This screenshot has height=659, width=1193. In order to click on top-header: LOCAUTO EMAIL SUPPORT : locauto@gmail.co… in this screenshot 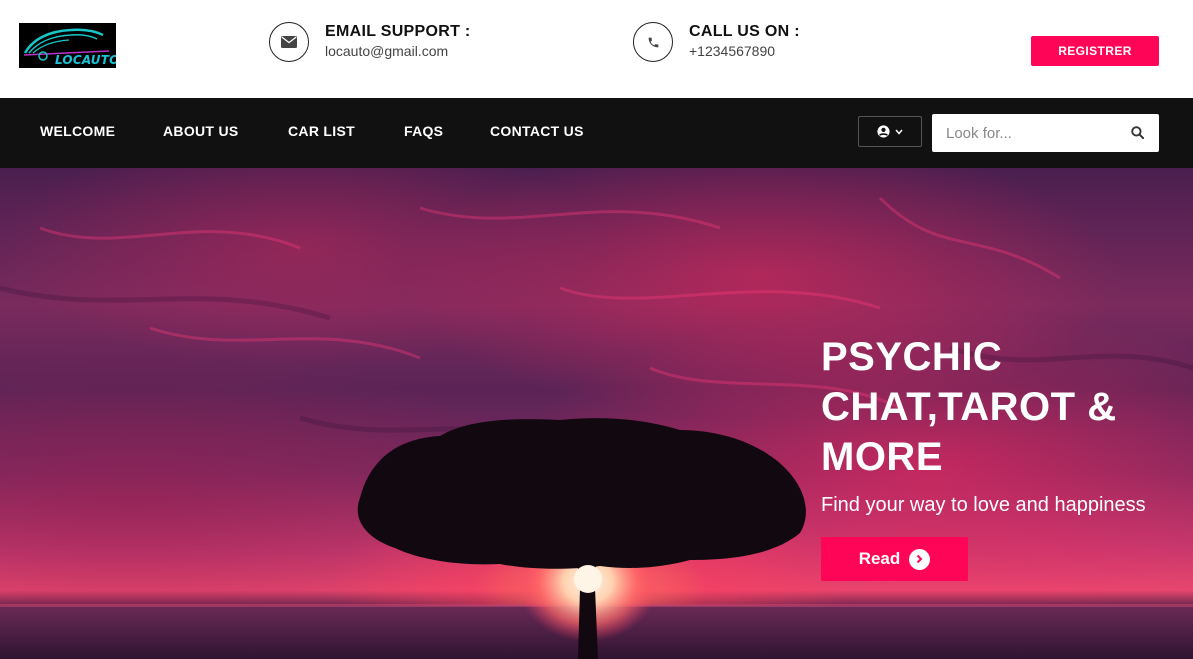, I will do `click(596, 49)`.